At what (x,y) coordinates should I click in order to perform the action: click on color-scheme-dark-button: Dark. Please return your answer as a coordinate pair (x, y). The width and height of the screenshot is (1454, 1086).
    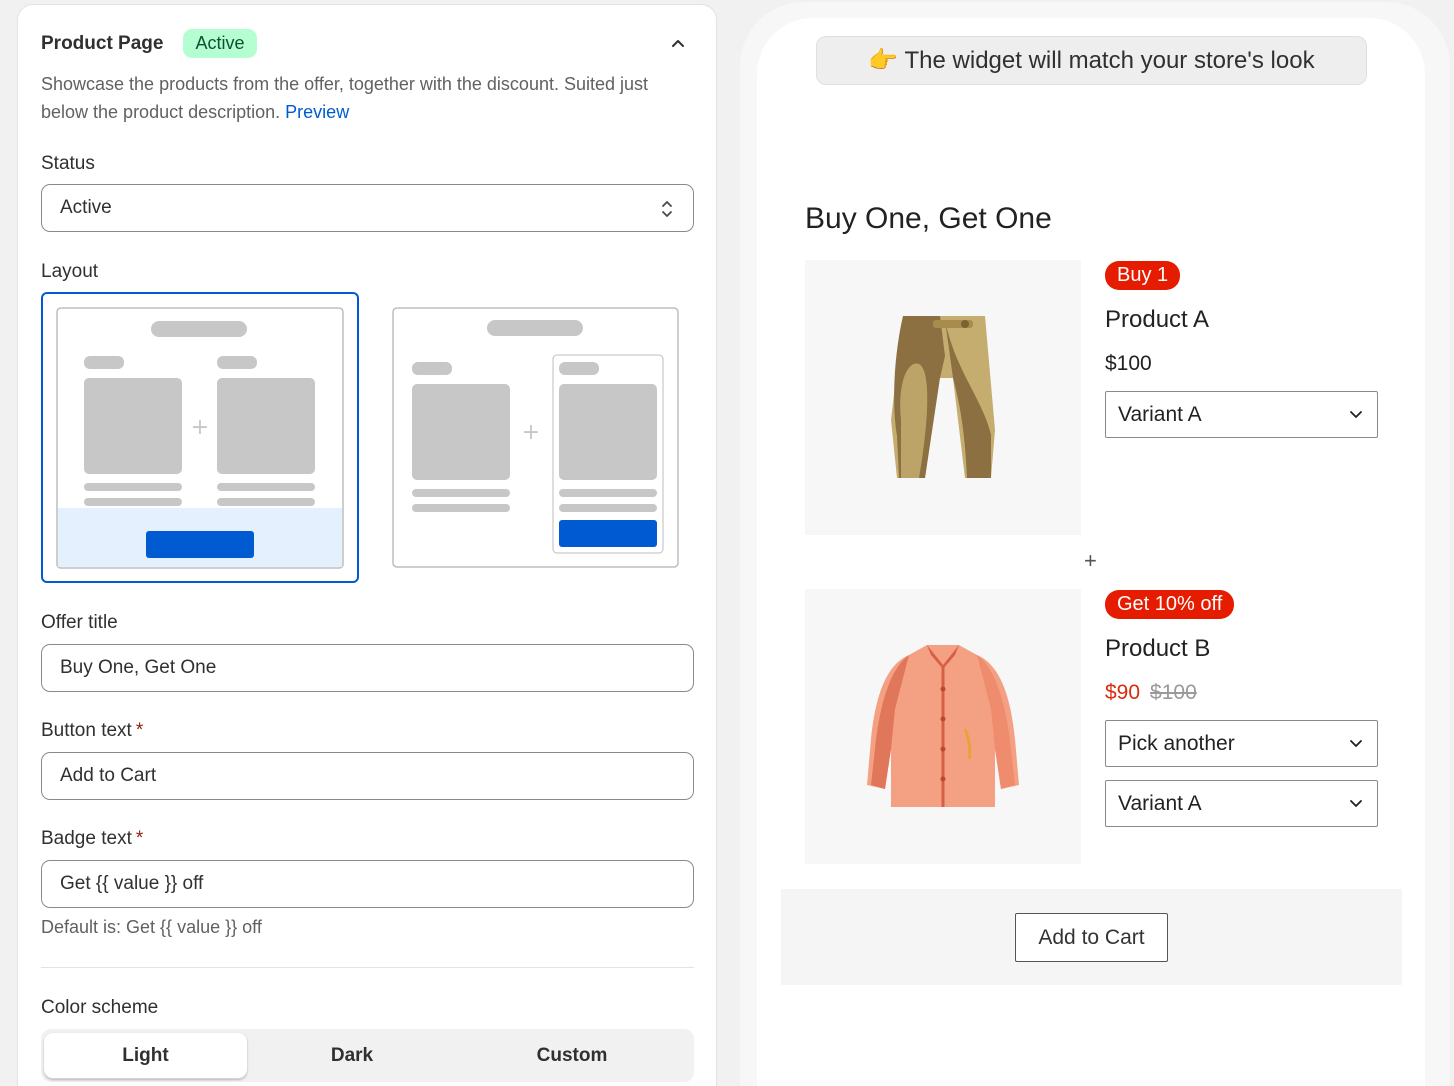
    Looking at the image, I should click on (352, 1056).